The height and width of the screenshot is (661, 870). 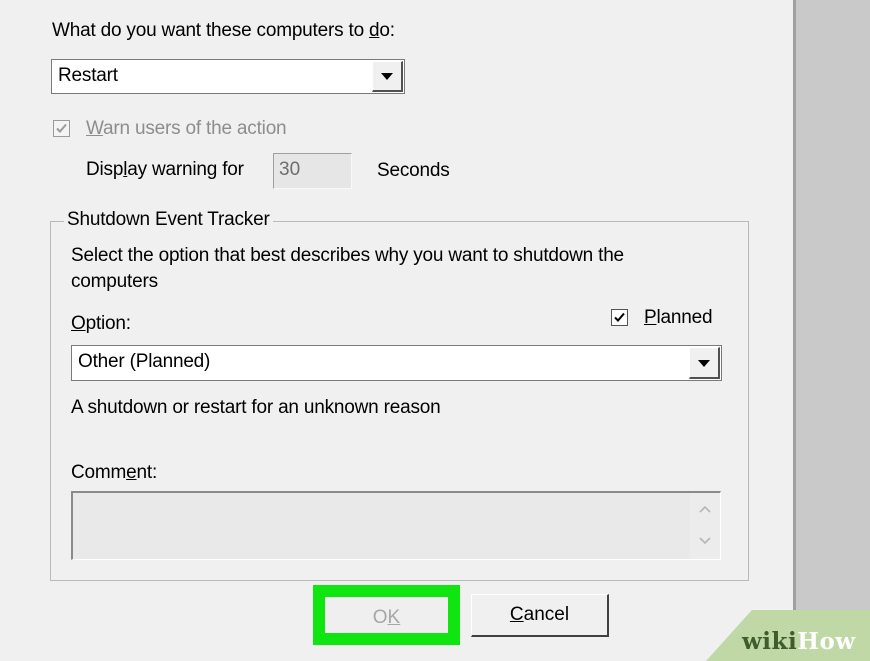 I want to click on warning-seconds-value: 30, so click(x=290, y=169).